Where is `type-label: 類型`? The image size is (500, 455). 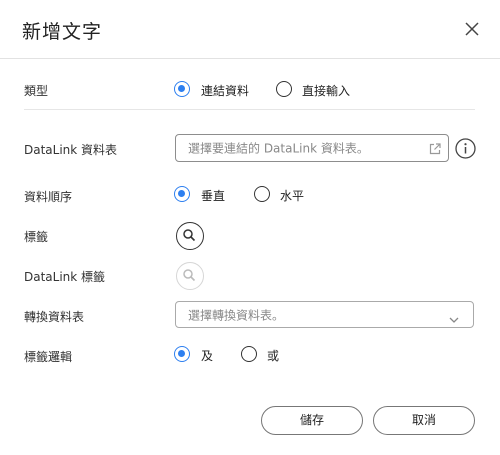 type-label: 類型 is located at coordinates (36, 91).